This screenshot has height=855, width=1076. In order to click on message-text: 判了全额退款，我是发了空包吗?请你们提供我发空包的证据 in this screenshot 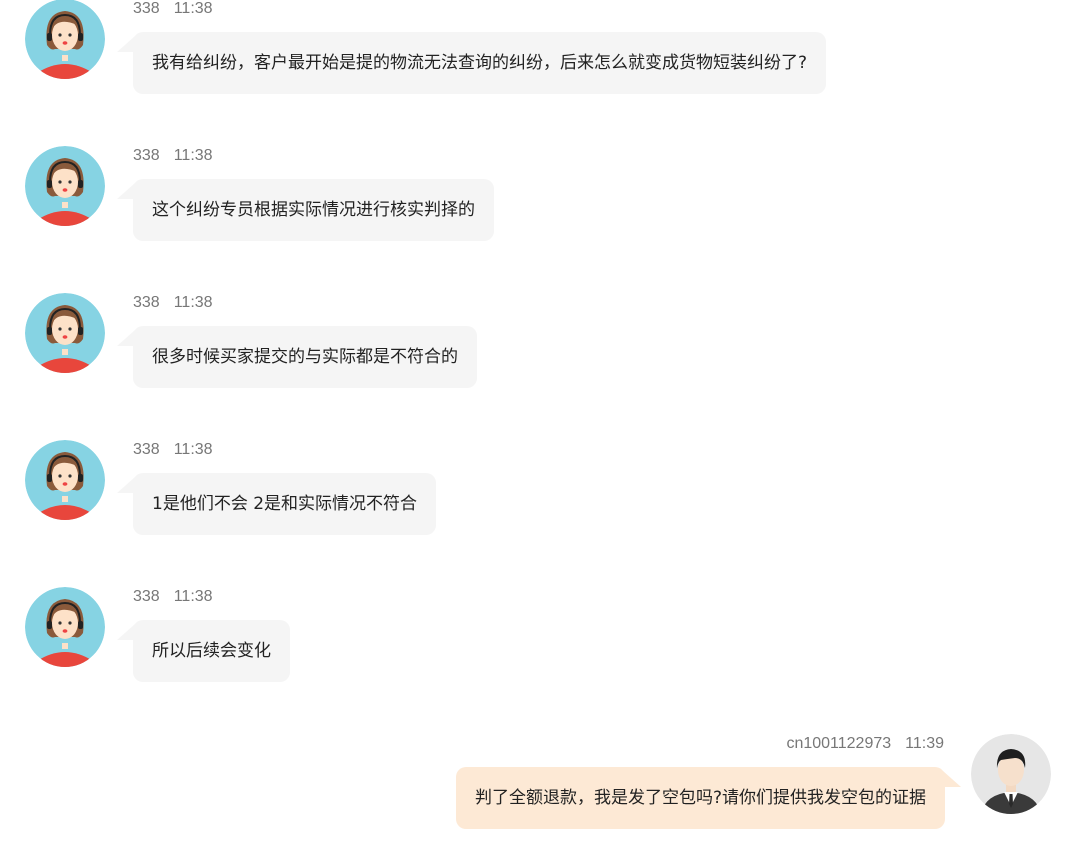, I will do `click(700, 798)`.